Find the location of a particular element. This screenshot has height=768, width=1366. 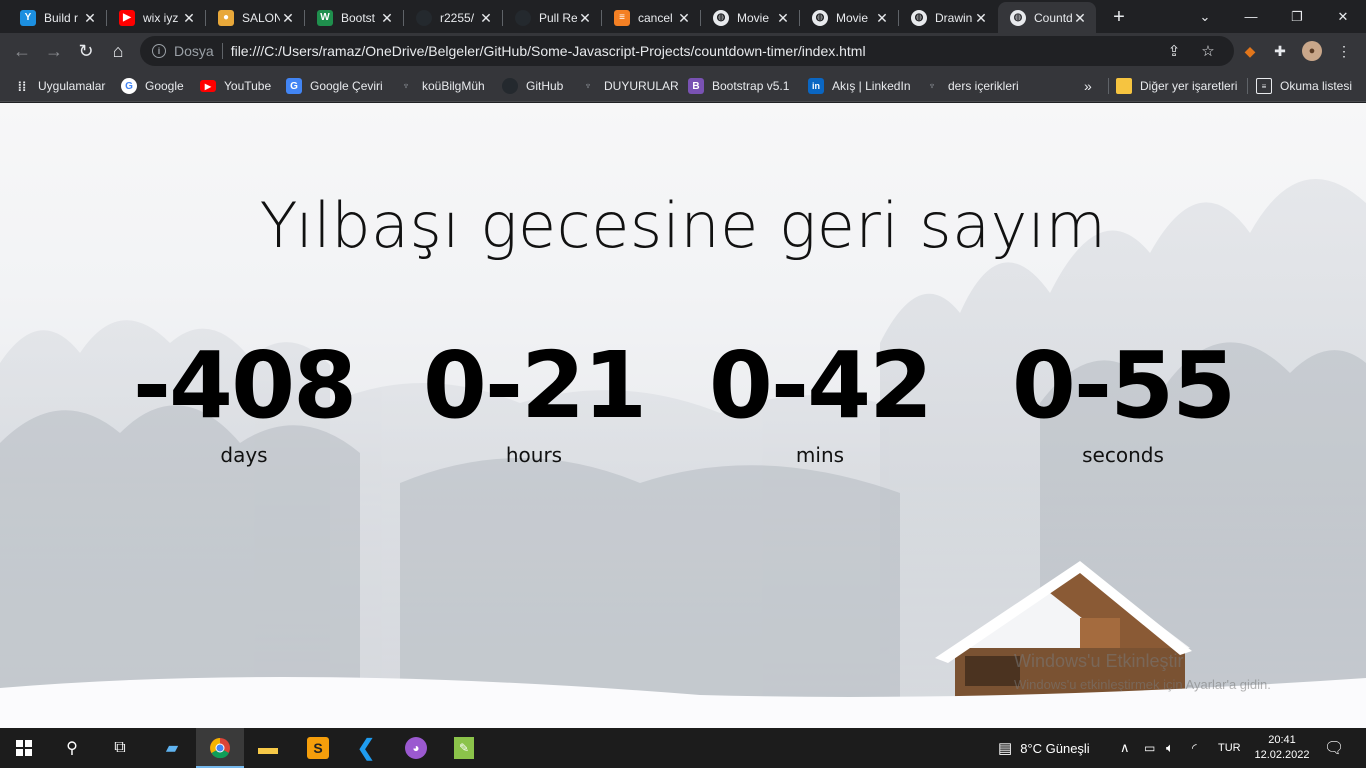

metamask-icon: ◆ is located at coordinates (1250, 51).